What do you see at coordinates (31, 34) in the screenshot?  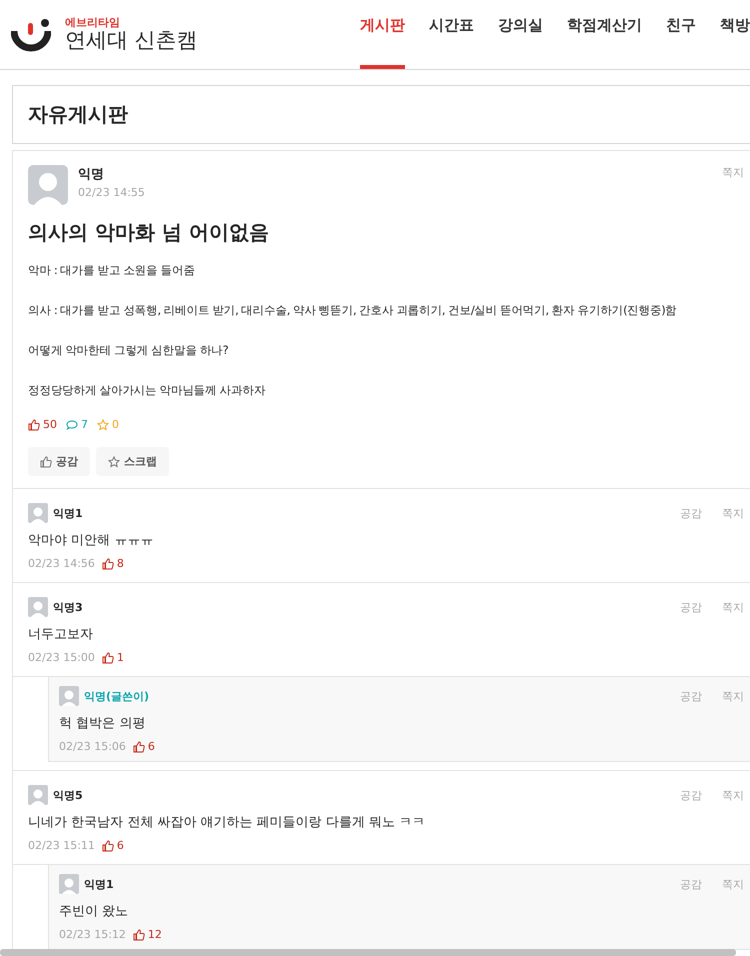 I see `logo-icon` at bounding box center [31, 34].